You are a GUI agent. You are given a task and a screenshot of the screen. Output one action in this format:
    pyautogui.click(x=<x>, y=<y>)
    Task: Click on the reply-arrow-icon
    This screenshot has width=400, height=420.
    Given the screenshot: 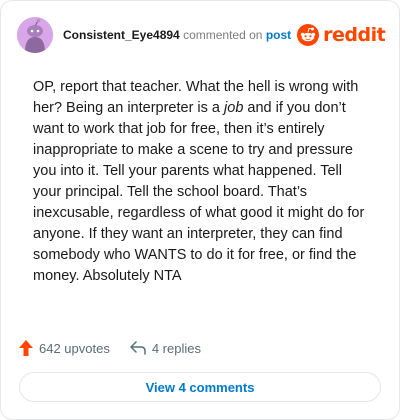 What is the action you would take?
    pyautogui.click(x=138, y=348)
    